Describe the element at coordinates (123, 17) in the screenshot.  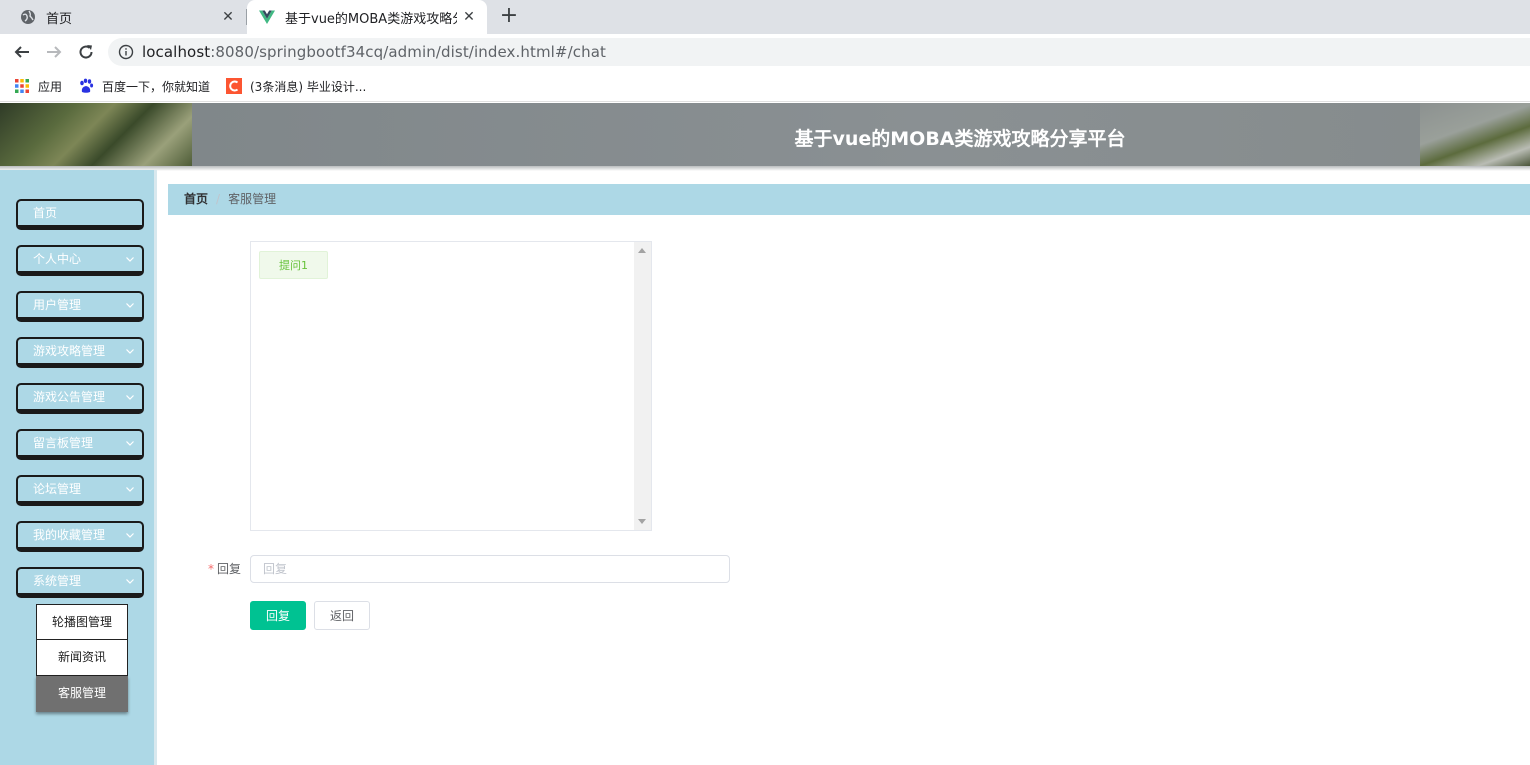
I see `browser-tab-home: 首页 ✕` at that location.